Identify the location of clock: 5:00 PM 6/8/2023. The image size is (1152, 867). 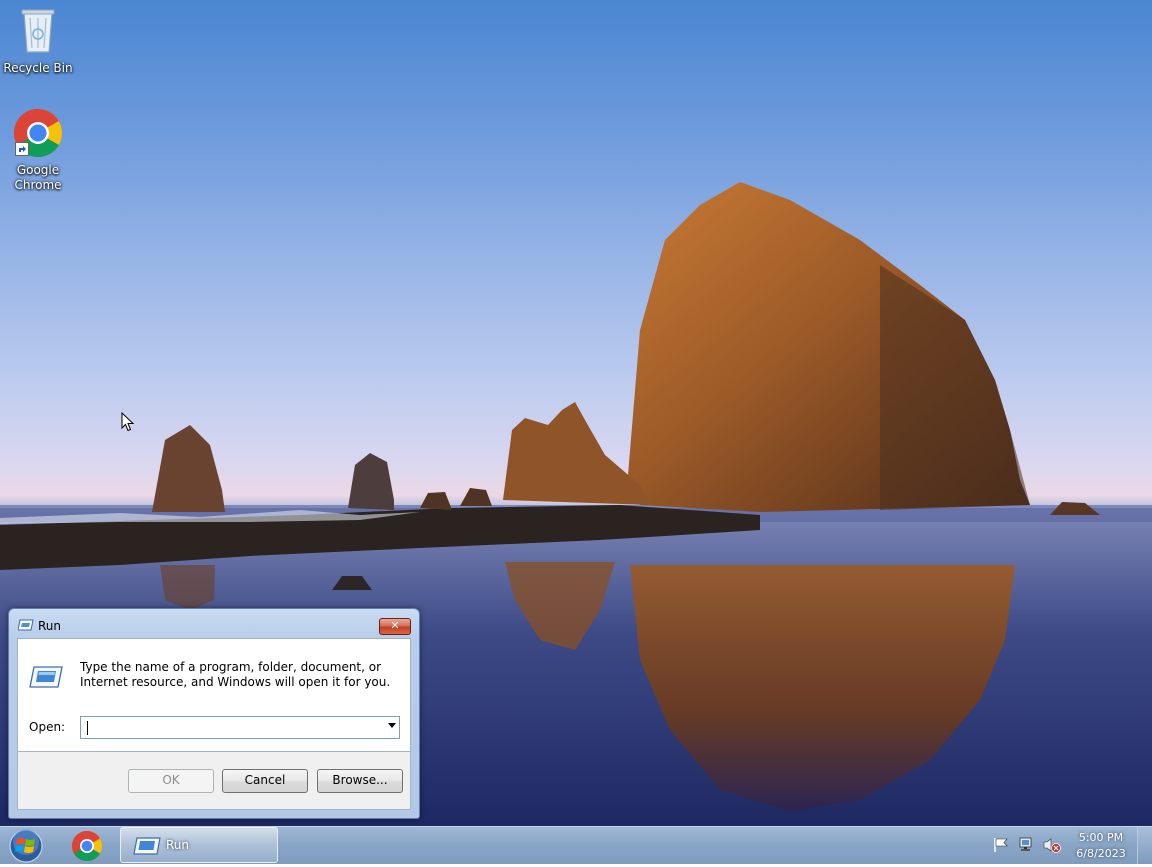
(1101, 846).